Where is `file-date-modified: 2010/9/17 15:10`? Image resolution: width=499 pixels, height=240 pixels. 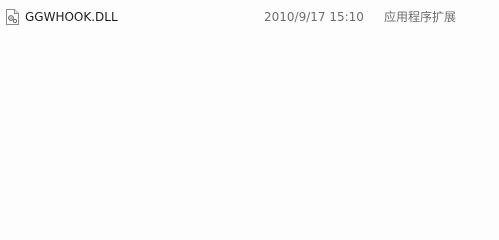 file-date-modified: 2010/9/17 15:10 is located at coordinates (314, 17).